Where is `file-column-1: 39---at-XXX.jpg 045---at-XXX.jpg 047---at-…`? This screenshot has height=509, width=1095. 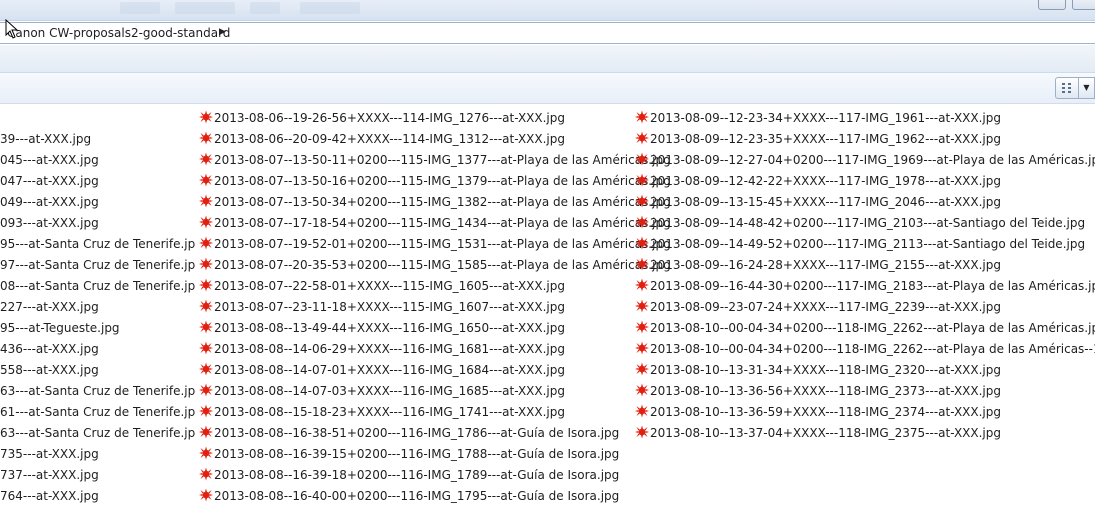
file-column-1: 39---at-XXX.jpg 045---at-XXX.jpg 047---at-… is located at coordinates (98, 318).